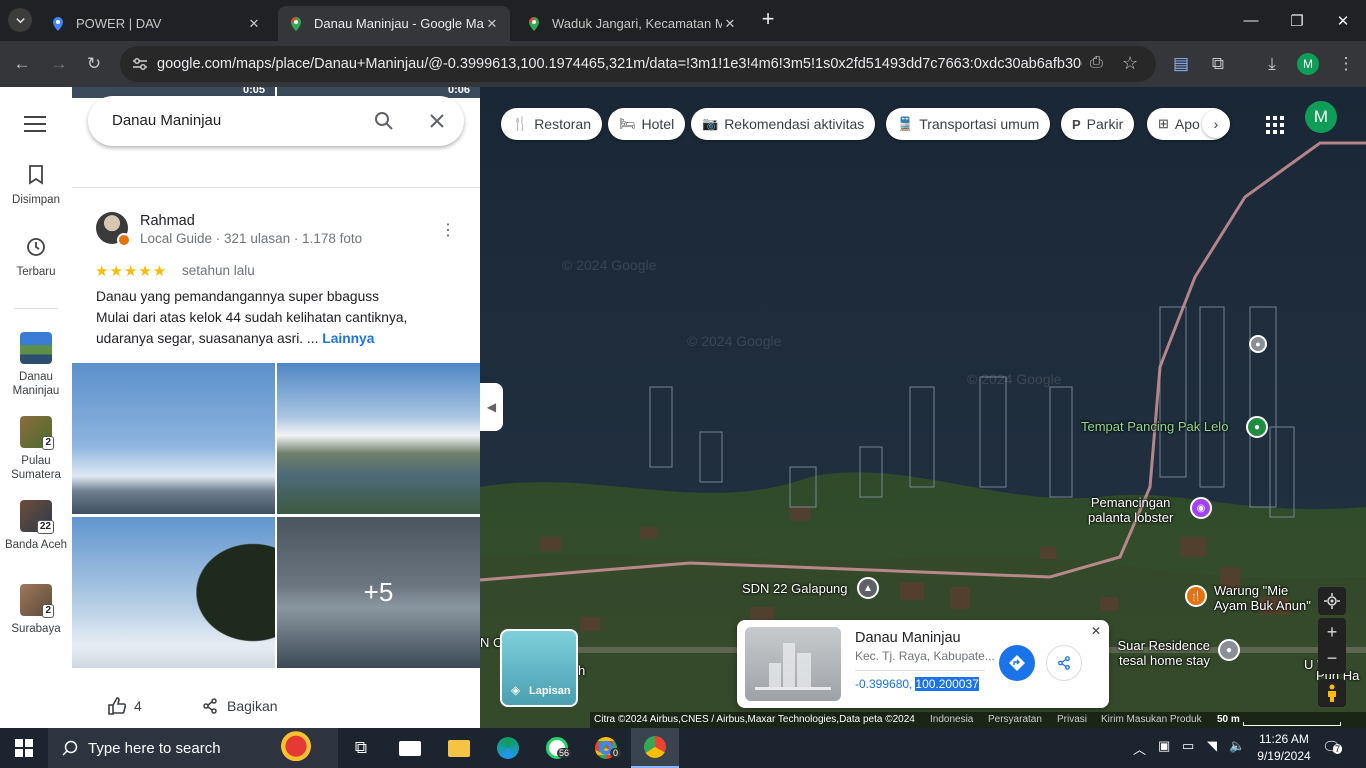 The image size is (1366, 768). What do you see at coordinates (1343, 20) in the screenshot?
I see `close-window-button: ✕` at bounding box center [1343, 20].